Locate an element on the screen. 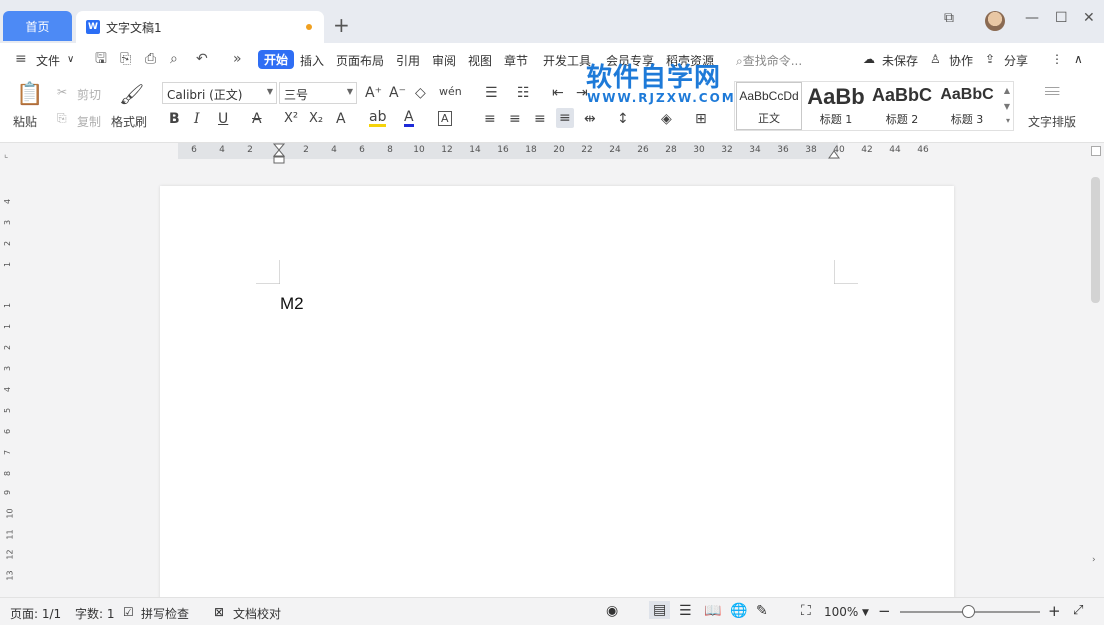 This screenshot has width=1104, height=625. document-tab: W 文字文稿1 is located at coordinates (200, 27).